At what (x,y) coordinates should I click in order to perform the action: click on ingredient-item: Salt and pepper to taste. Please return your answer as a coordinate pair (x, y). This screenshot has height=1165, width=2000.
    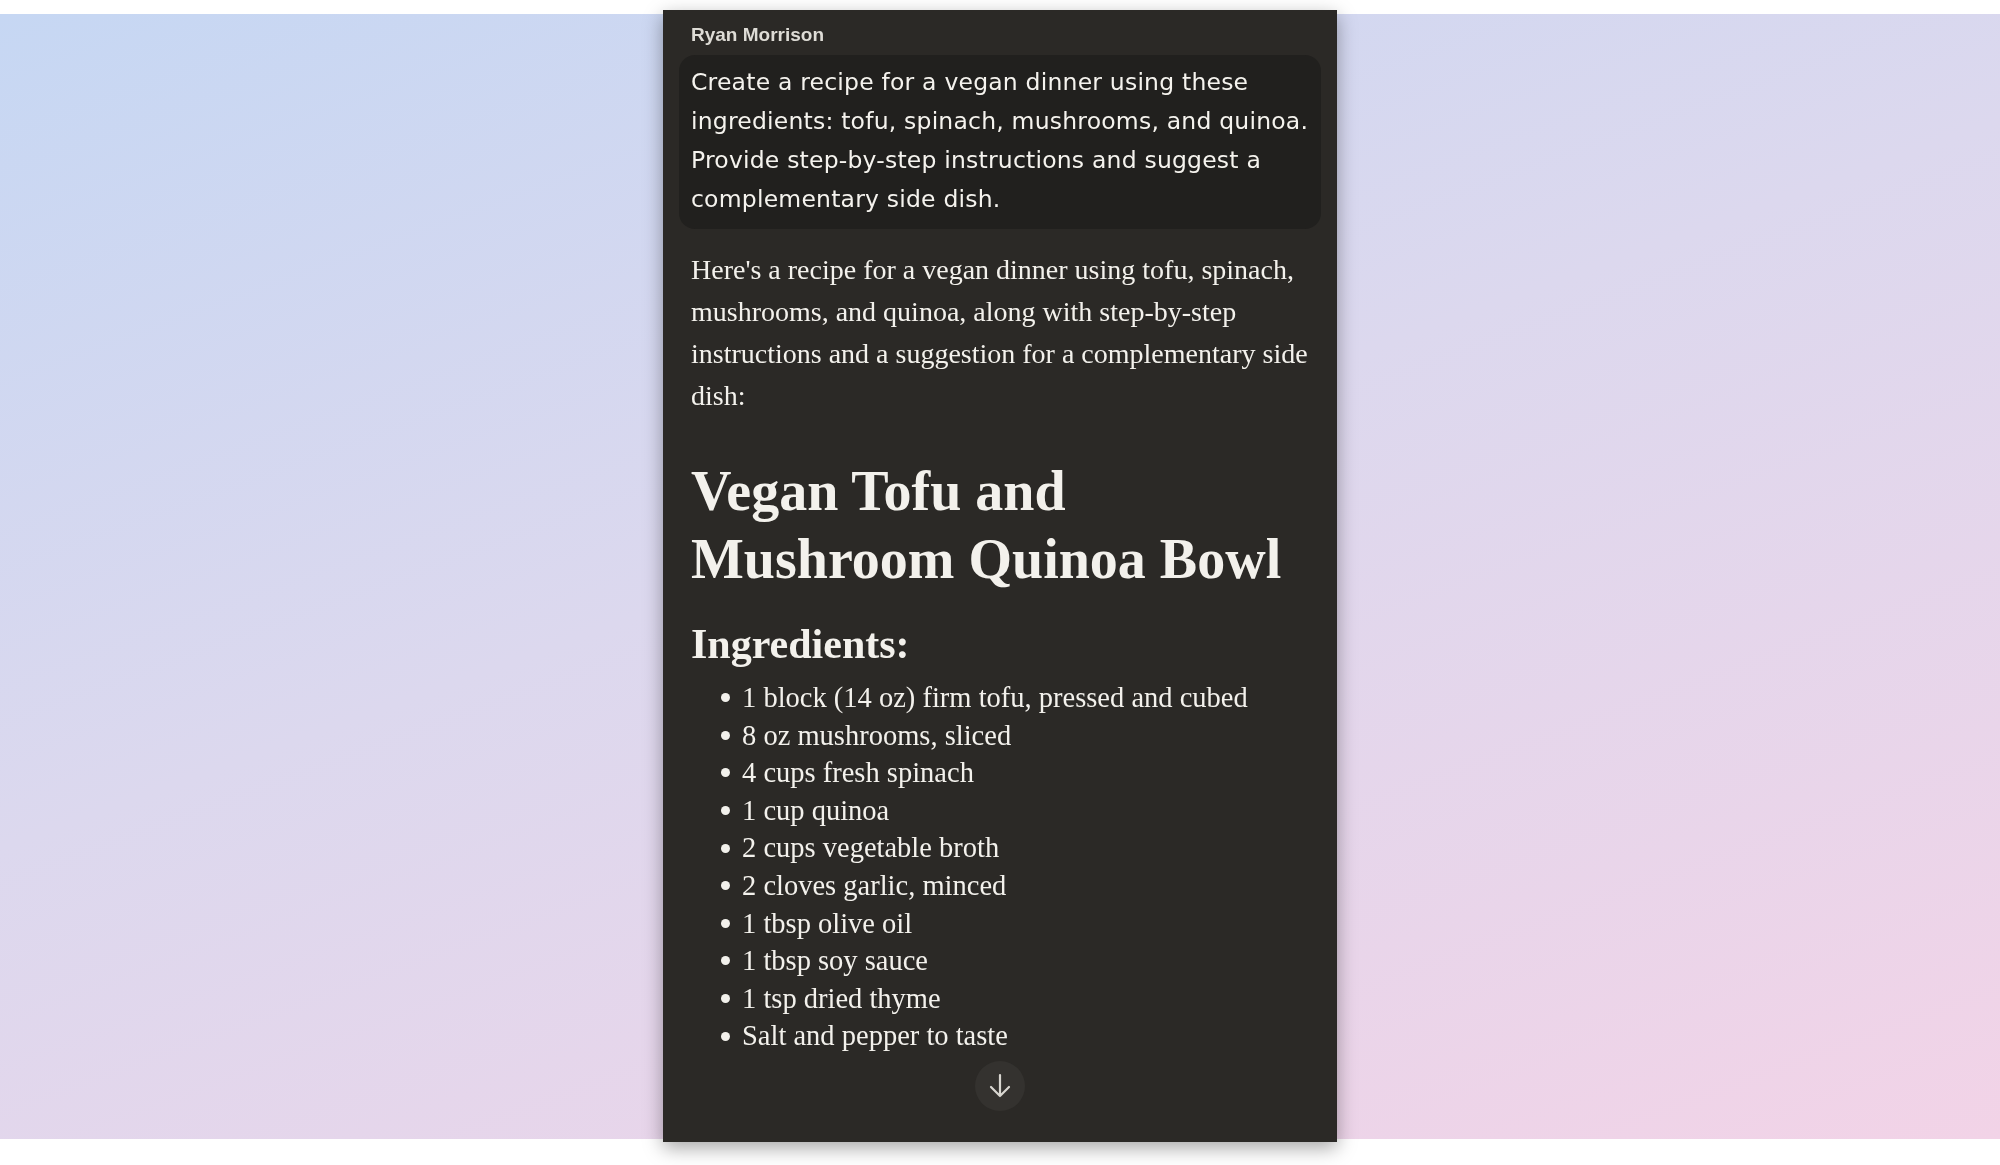
    Looking at the image, I should click on (875, 1036).